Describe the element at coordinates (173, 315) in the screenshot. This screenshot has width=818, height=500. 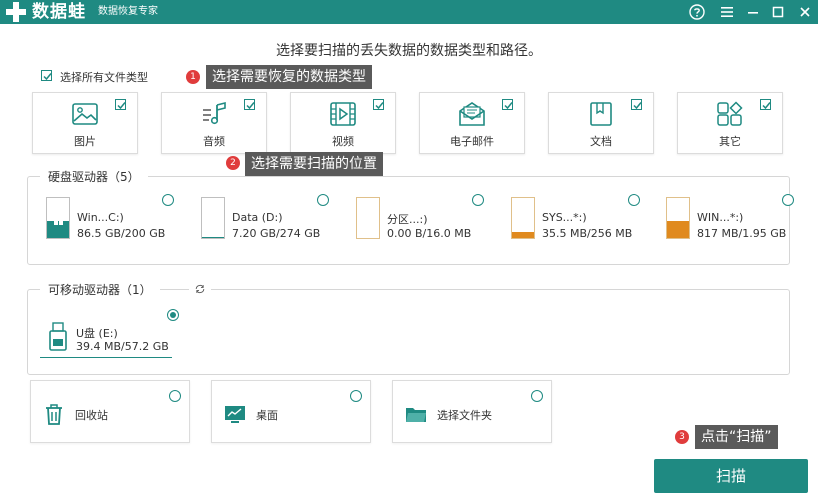
I see `usb-drive-radio` at that location.